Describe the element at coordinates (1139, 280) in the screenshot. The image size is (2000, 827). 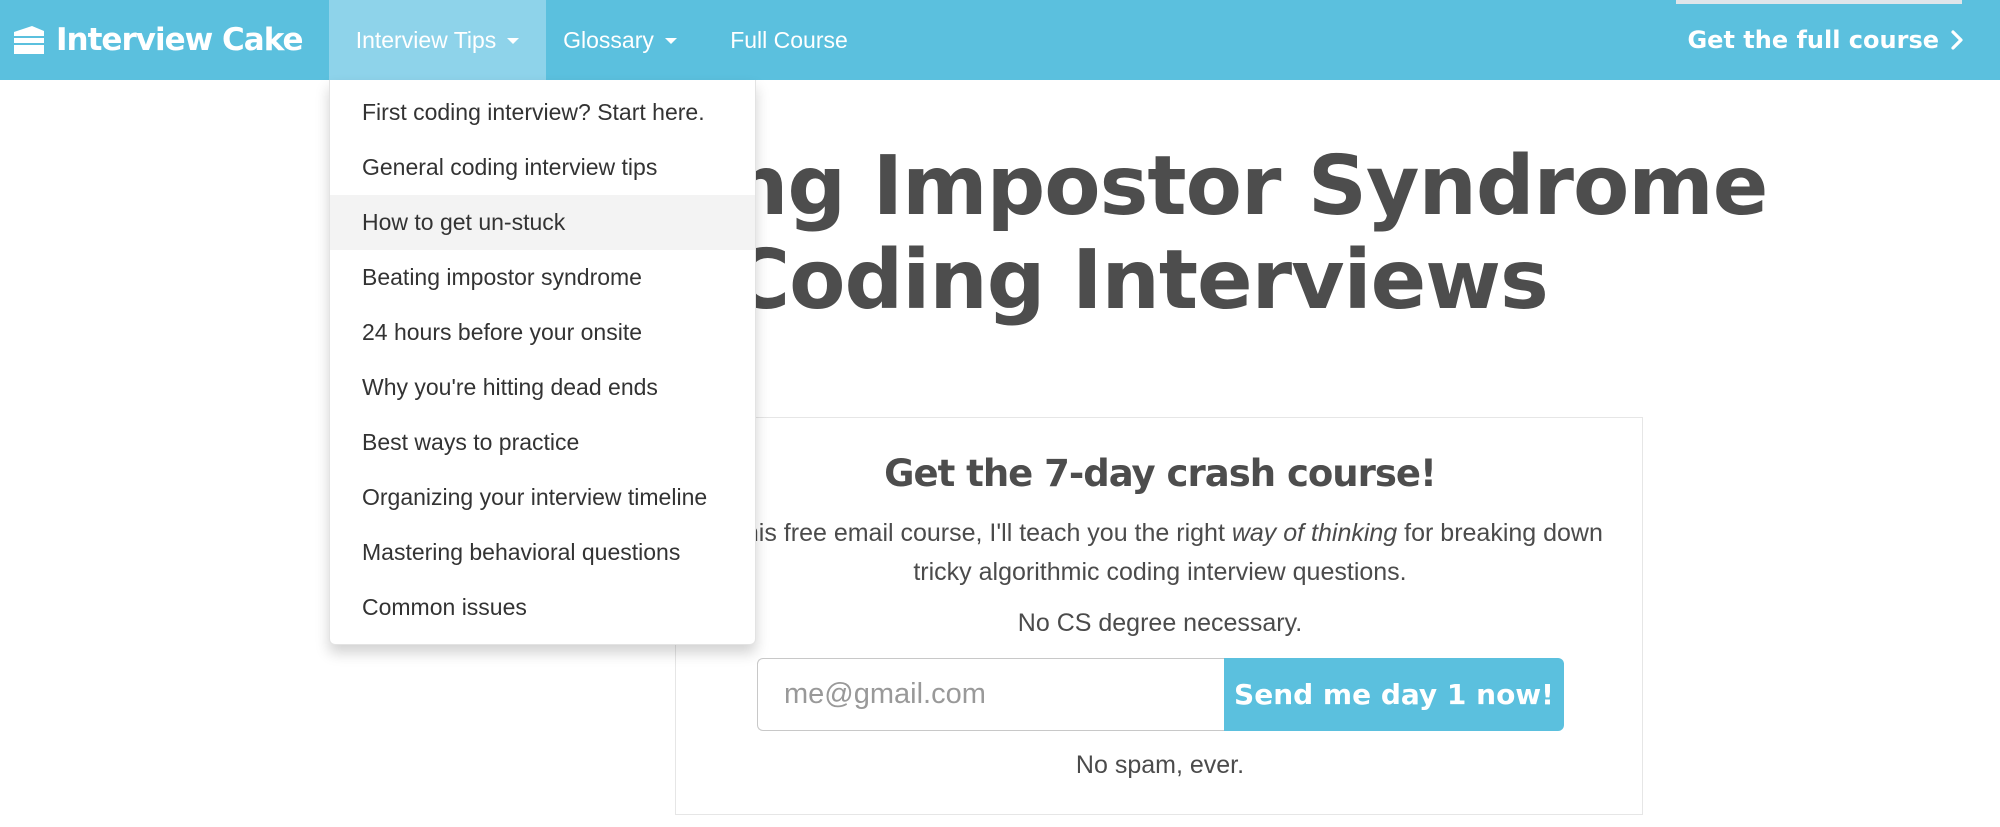
I see `page-title-line-2: Coding Interviews` at that location.